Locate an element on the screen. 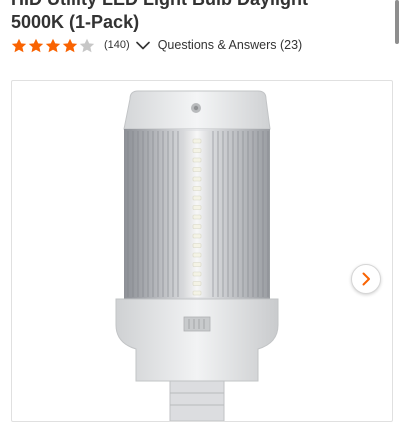 This screenshot has height=422, width=400. star-rating is located at coordinates (53, 45).